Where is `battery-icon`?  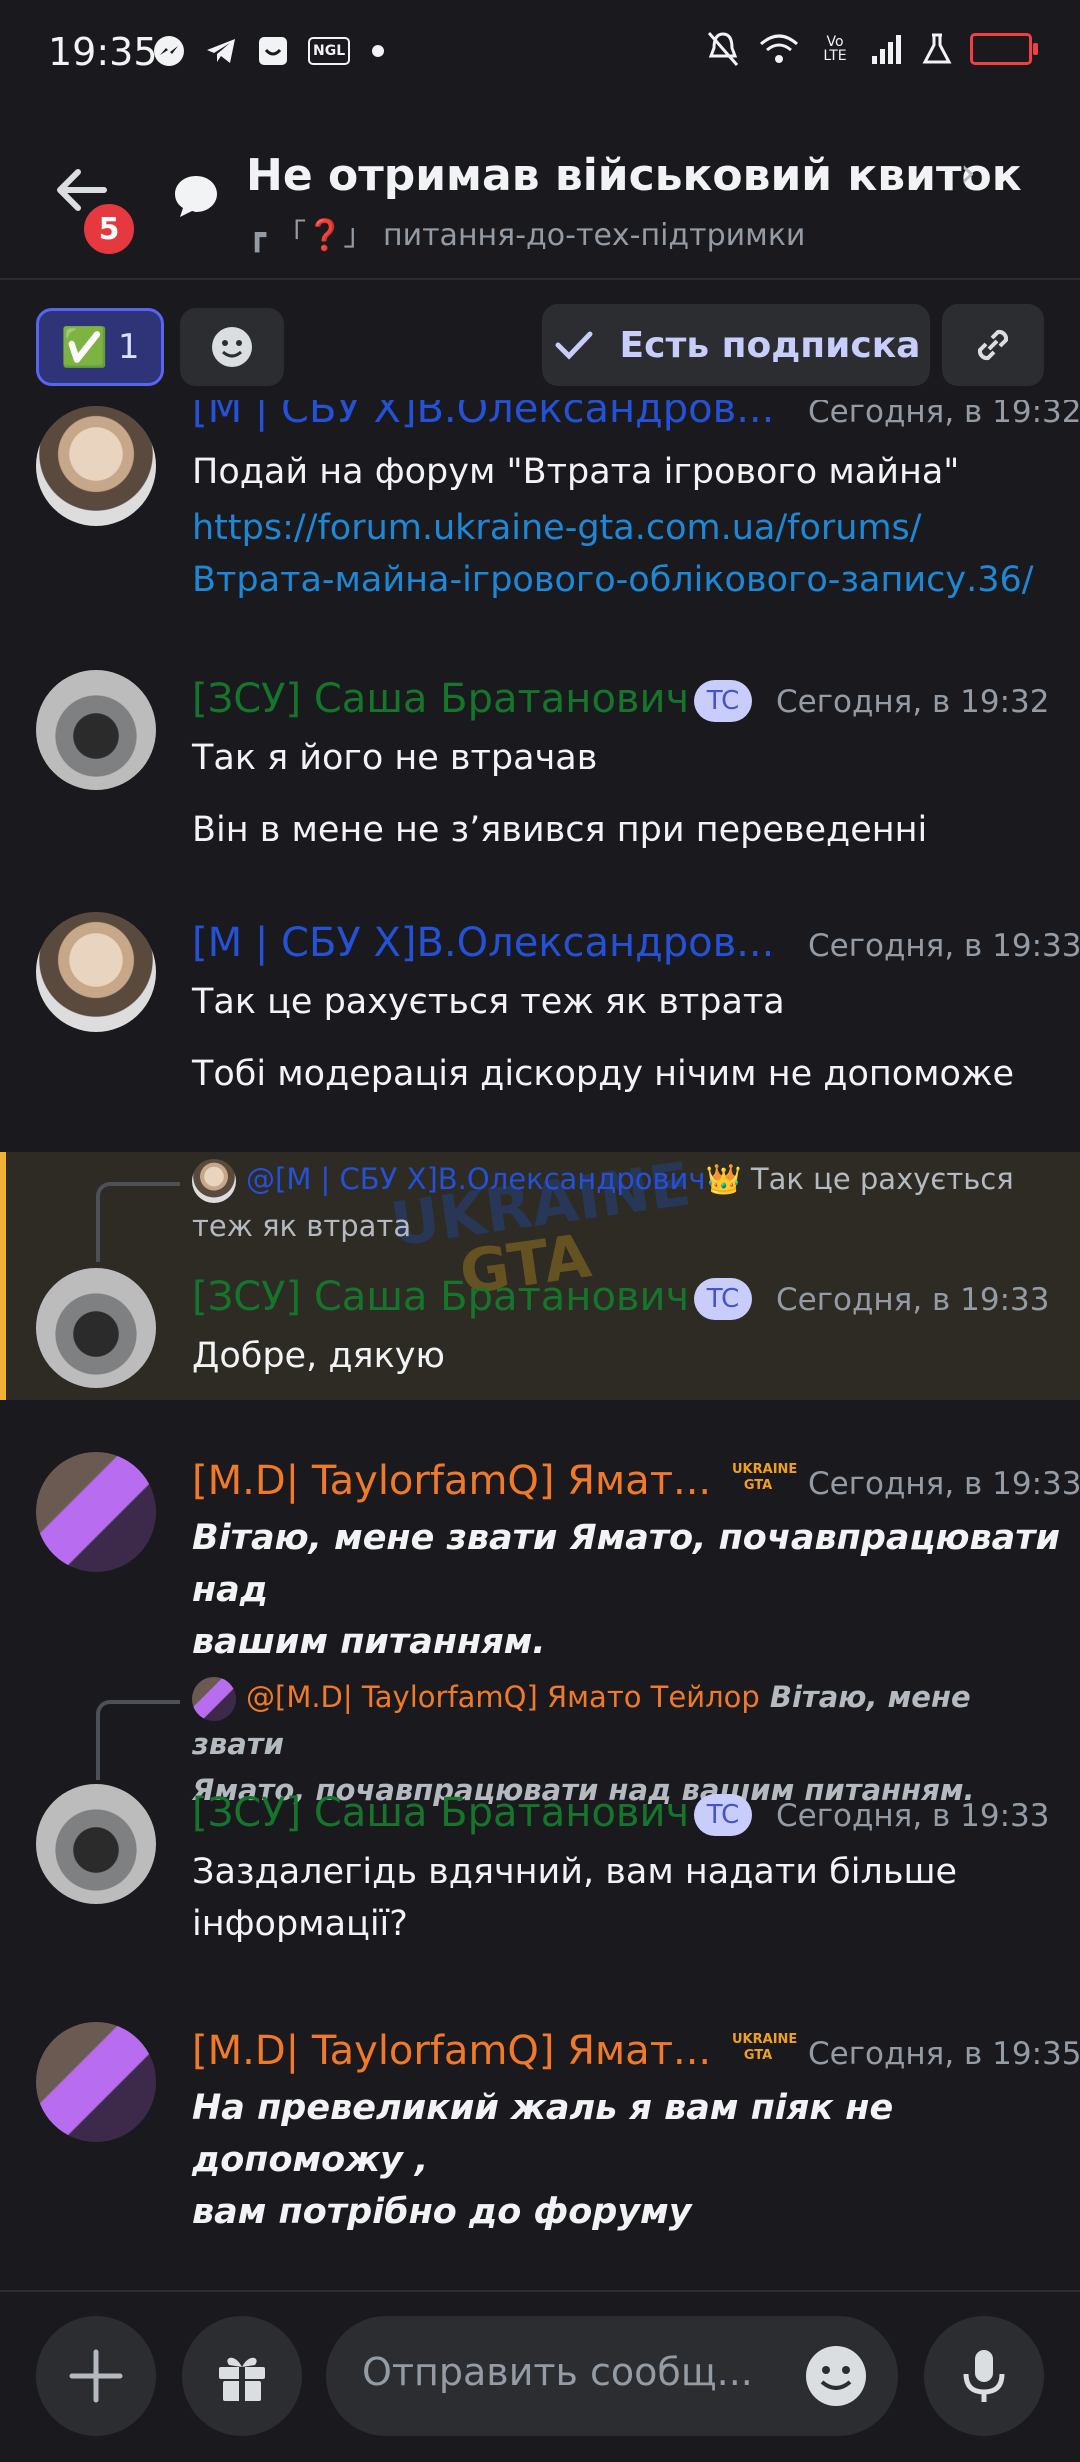
battery-icon is located at coordinates (1004, 49).